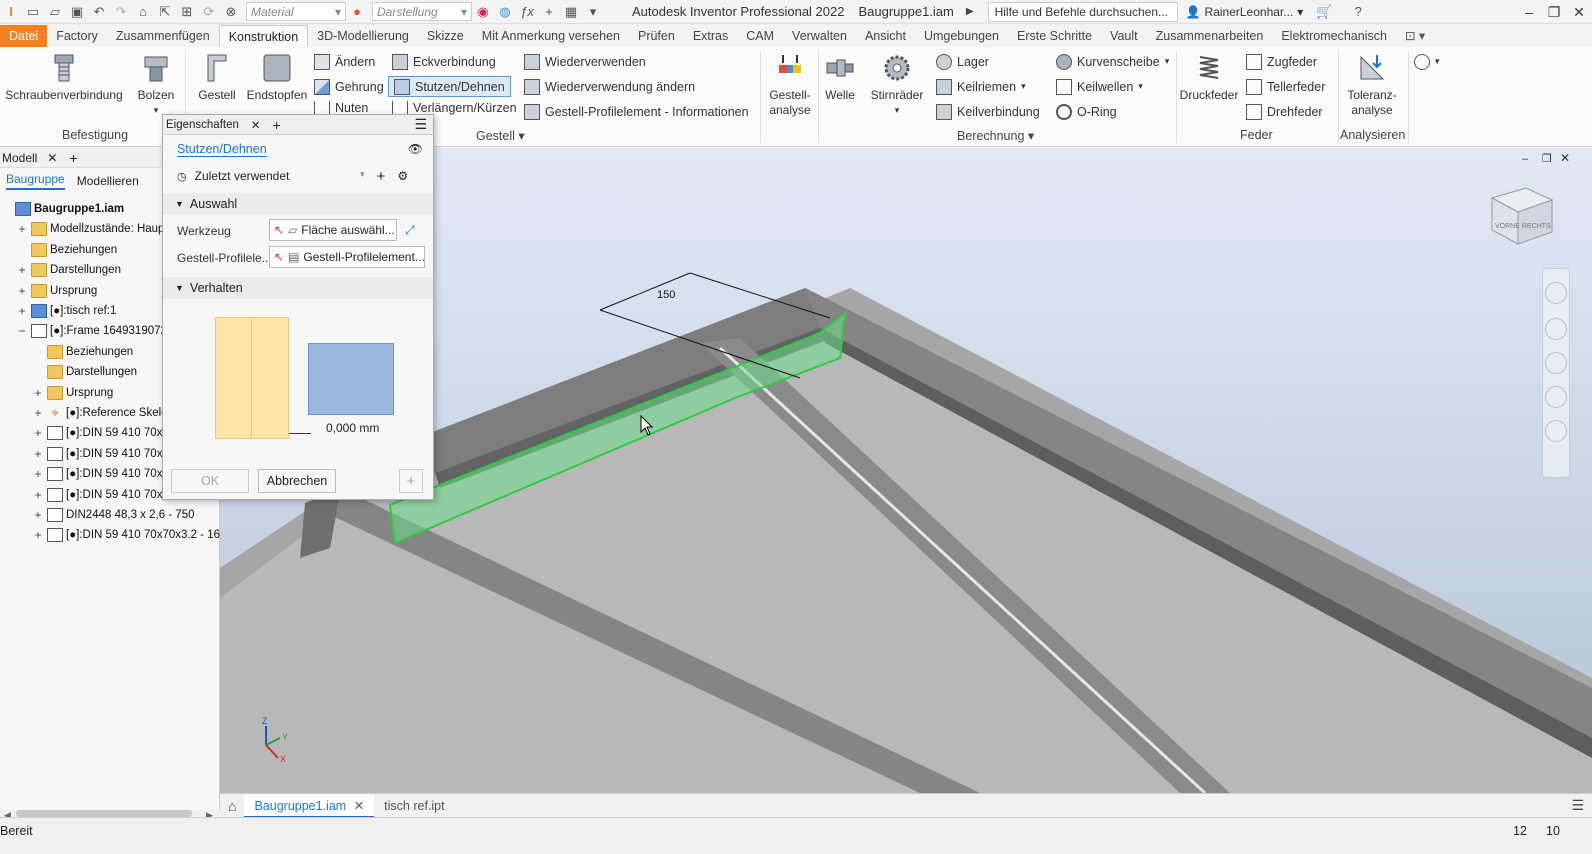  What do you see at coordinates (165, 12) in the screenshot?
I see `select-icon: ⇱` at bounding box center [165, 12].